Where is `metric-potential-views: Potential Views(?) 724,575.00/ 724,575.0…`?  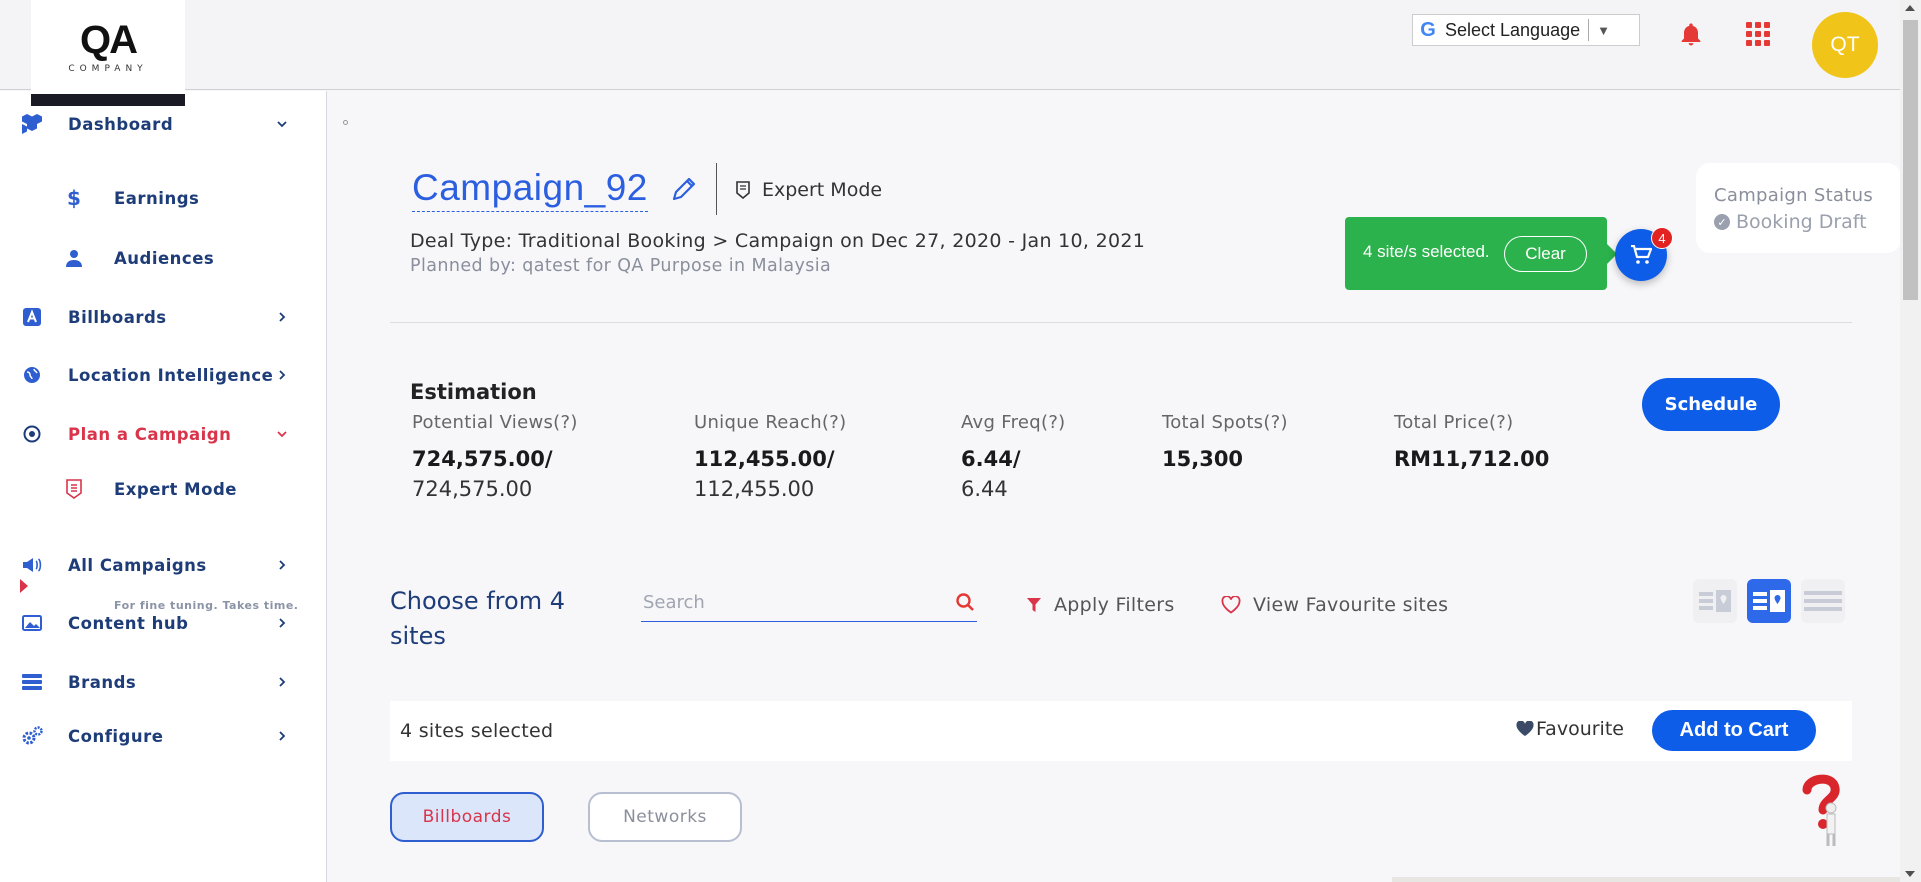 metric-potential-views: Potential Views(?) 724,575.00/ 724,575.0… is located at coordinates (495, 456).